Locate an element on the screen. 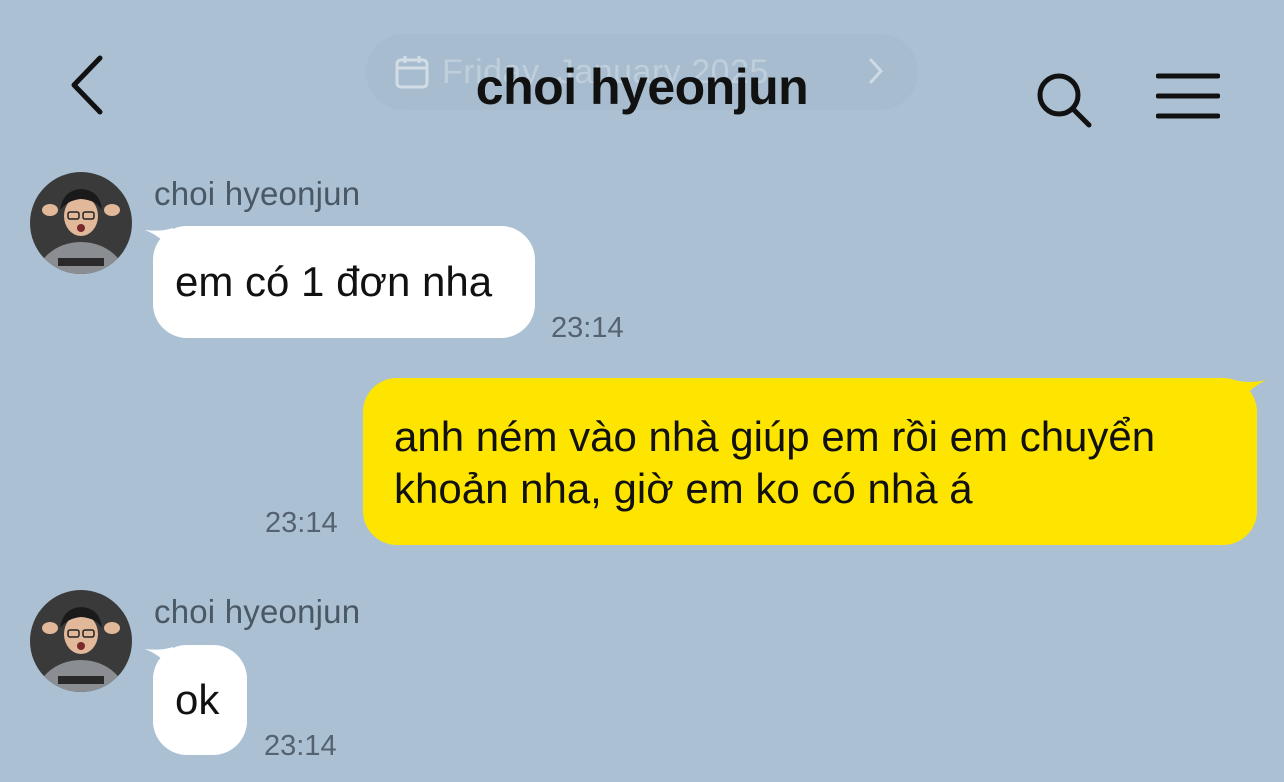  message-bubble: em có 1 đơn nha is located at coordinates (344, 282).